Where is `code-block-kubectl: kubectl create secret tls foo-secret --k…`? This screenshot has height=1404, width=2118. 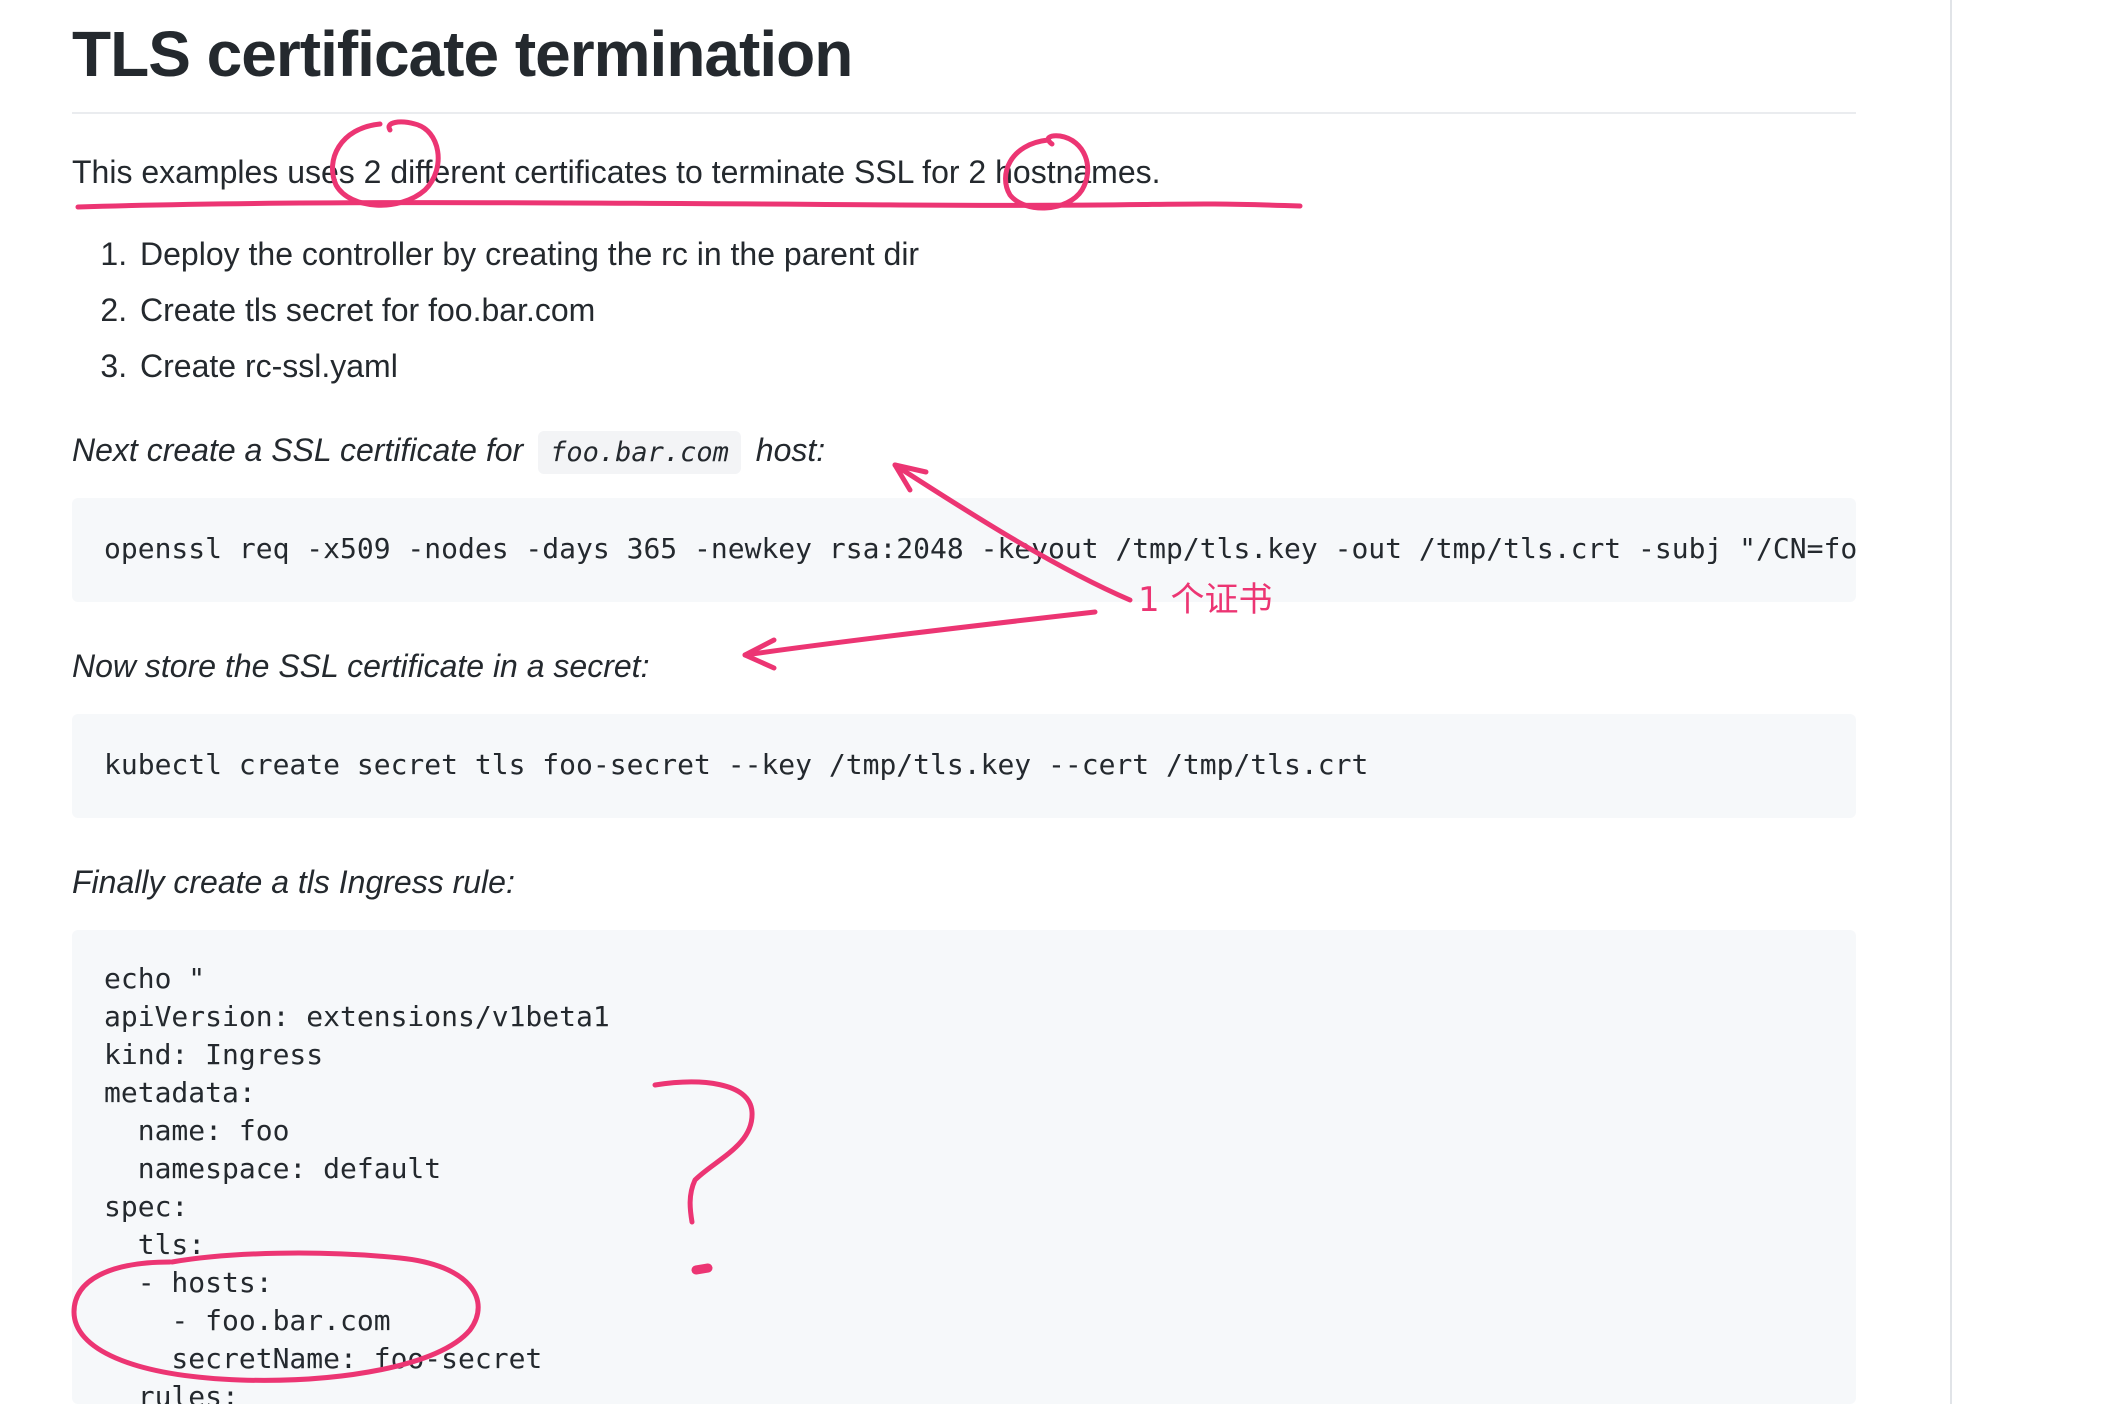 code-block-kubectl: kubectl create secret tls foo-secret --k… is located at coordinates (964, 766).